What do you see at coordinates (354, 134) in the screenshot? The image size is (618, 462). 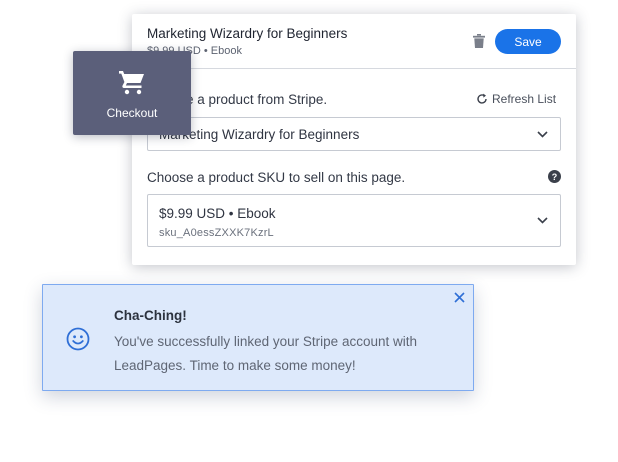 I see `product-select: Marketing Wizardry for Beginners` at bounding box center [354, 134].